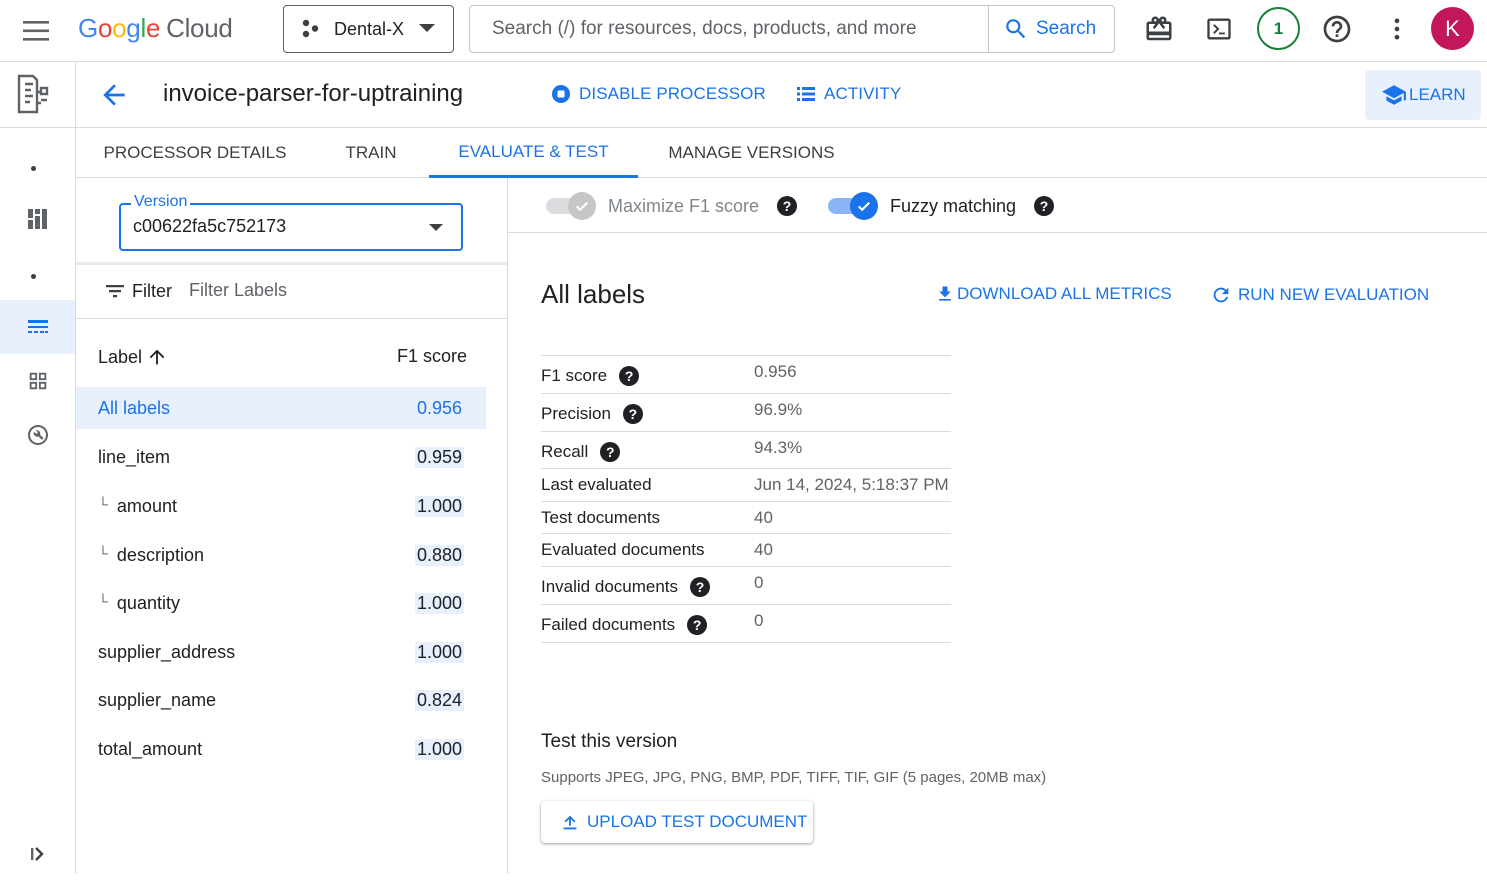 The height and width of the screenshot is (881, 1487). What do you see at coordinates (311, 29) in the screenshot?
I see `project-icon` at bounding box center [311, 29].